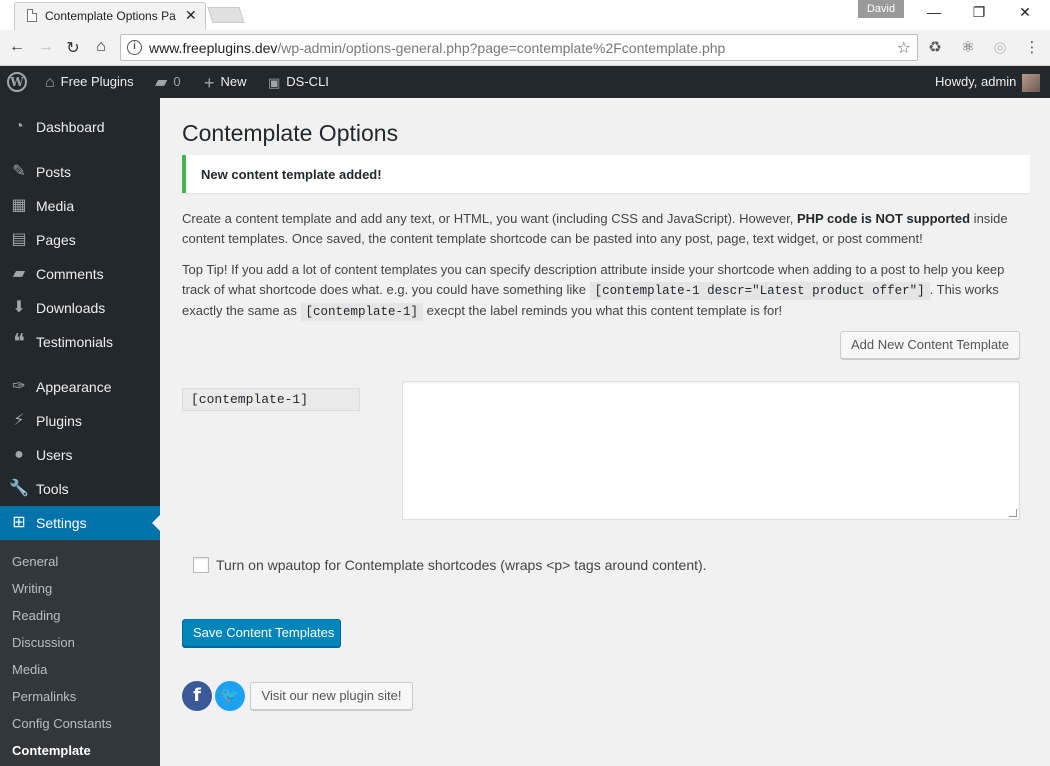  What do you see at coordinates (19, 171) in the screenshot?
I see `pin-icon: ✎` at bounding box center [19, 171].